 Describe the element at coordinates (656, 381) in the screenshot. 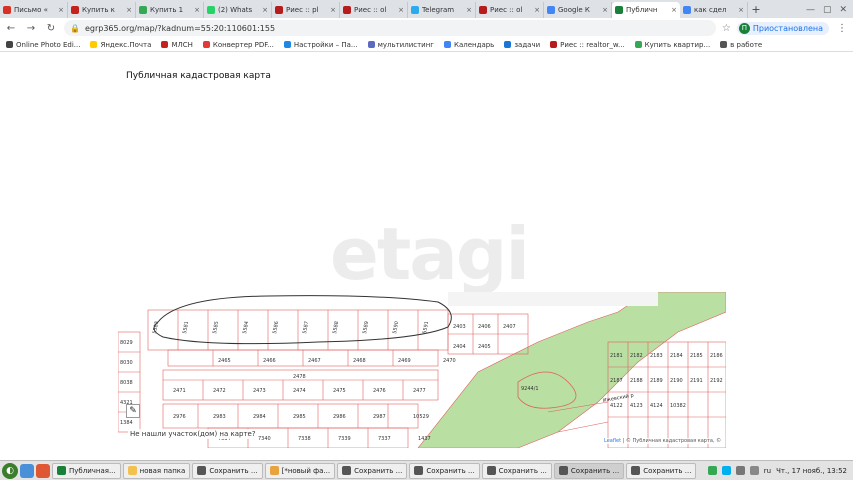

I see `parcel-label: 2189` at that location.